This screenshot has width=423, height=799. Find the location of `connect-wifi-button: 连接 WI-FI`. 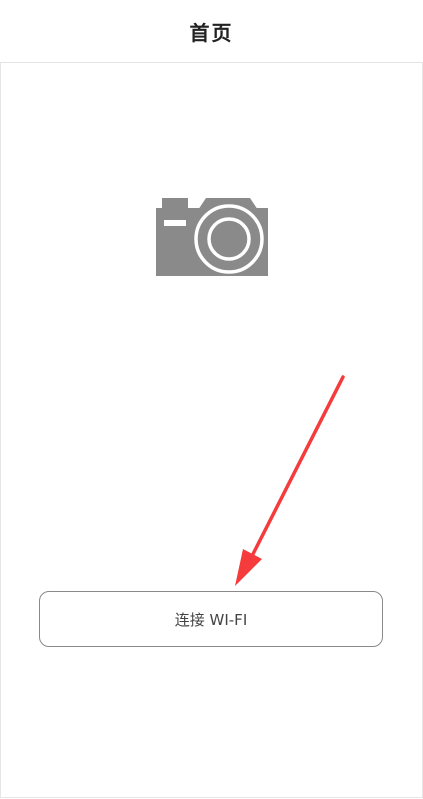

connect-wifi-button: 连接 WI-FI is located at coordinates (211, 619).